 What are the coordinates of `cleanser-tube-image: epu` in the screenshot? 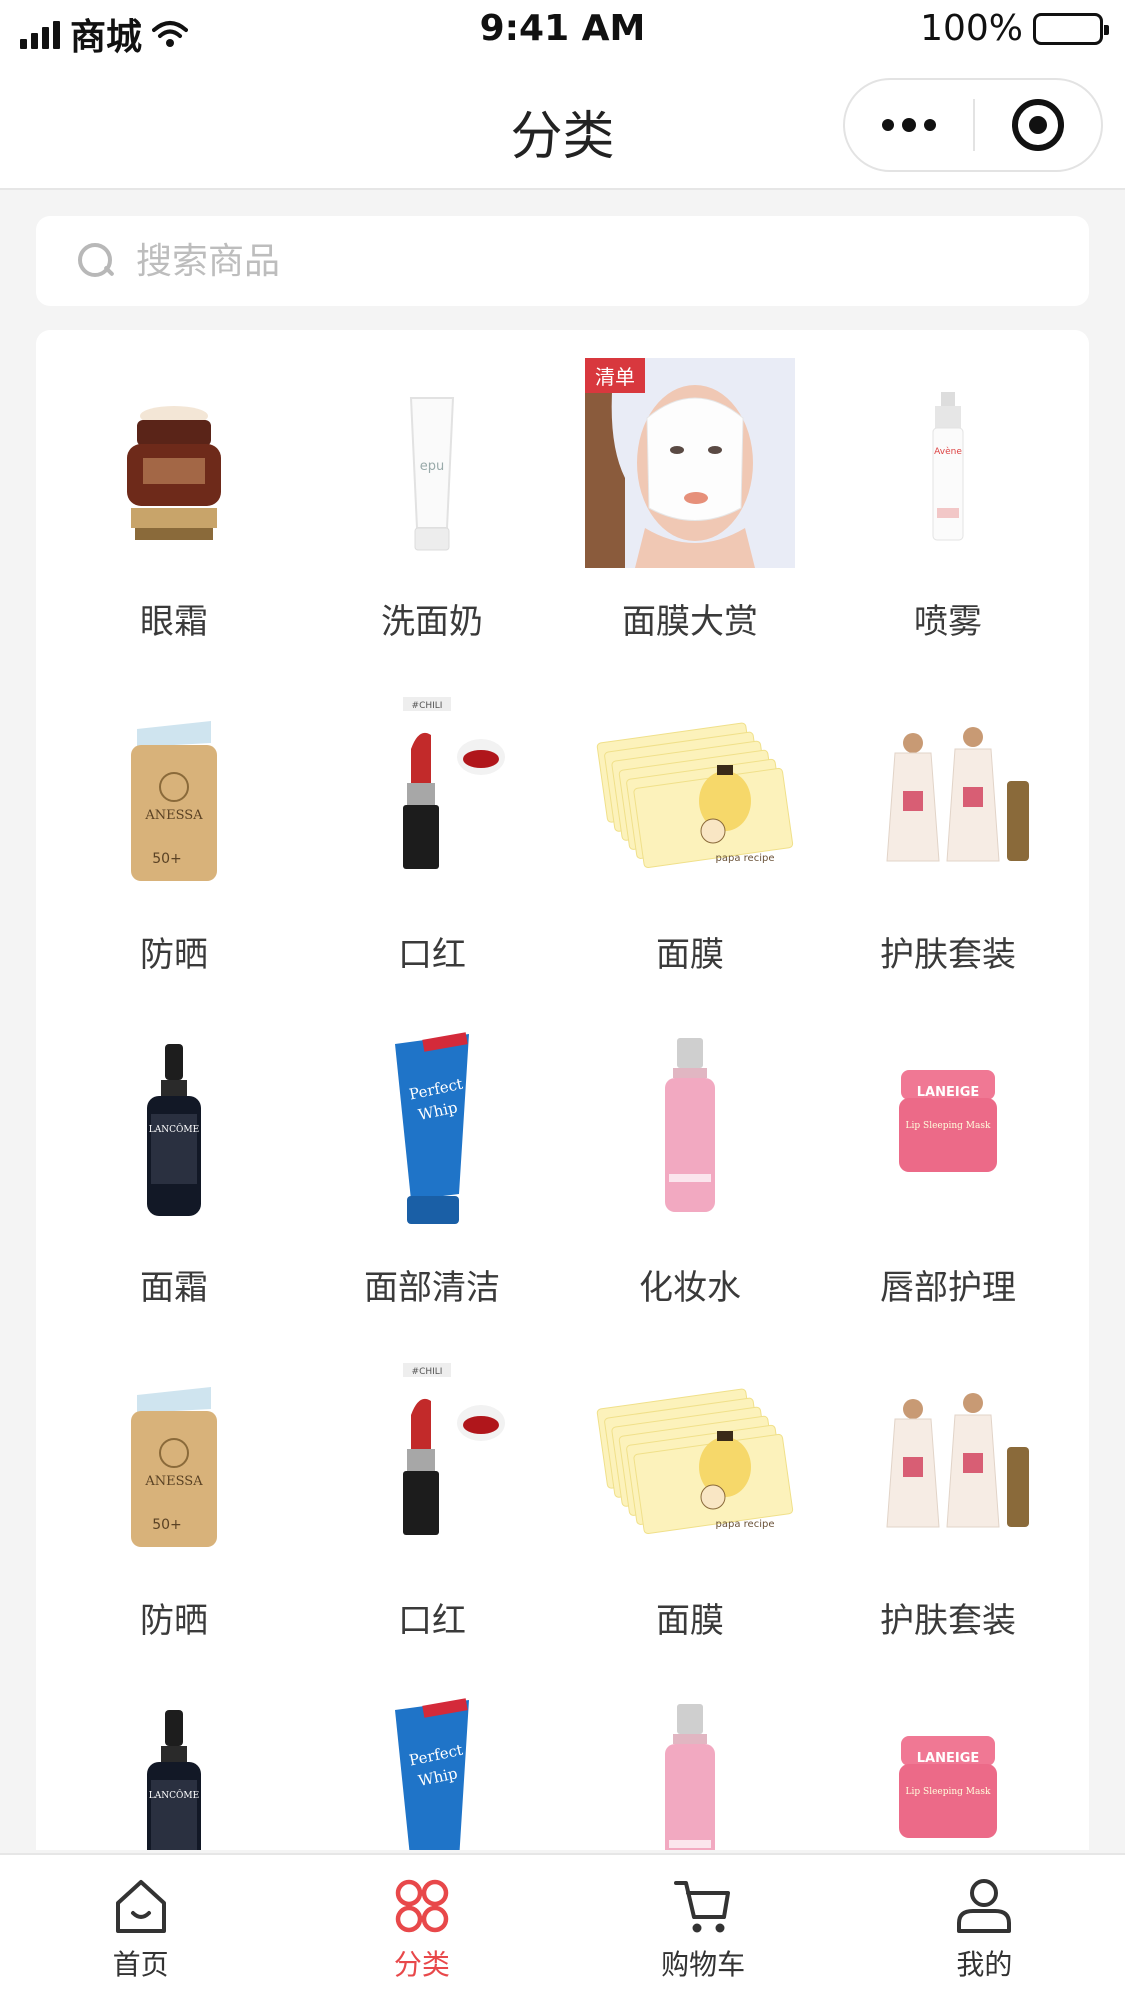 It's located at (432, 463).